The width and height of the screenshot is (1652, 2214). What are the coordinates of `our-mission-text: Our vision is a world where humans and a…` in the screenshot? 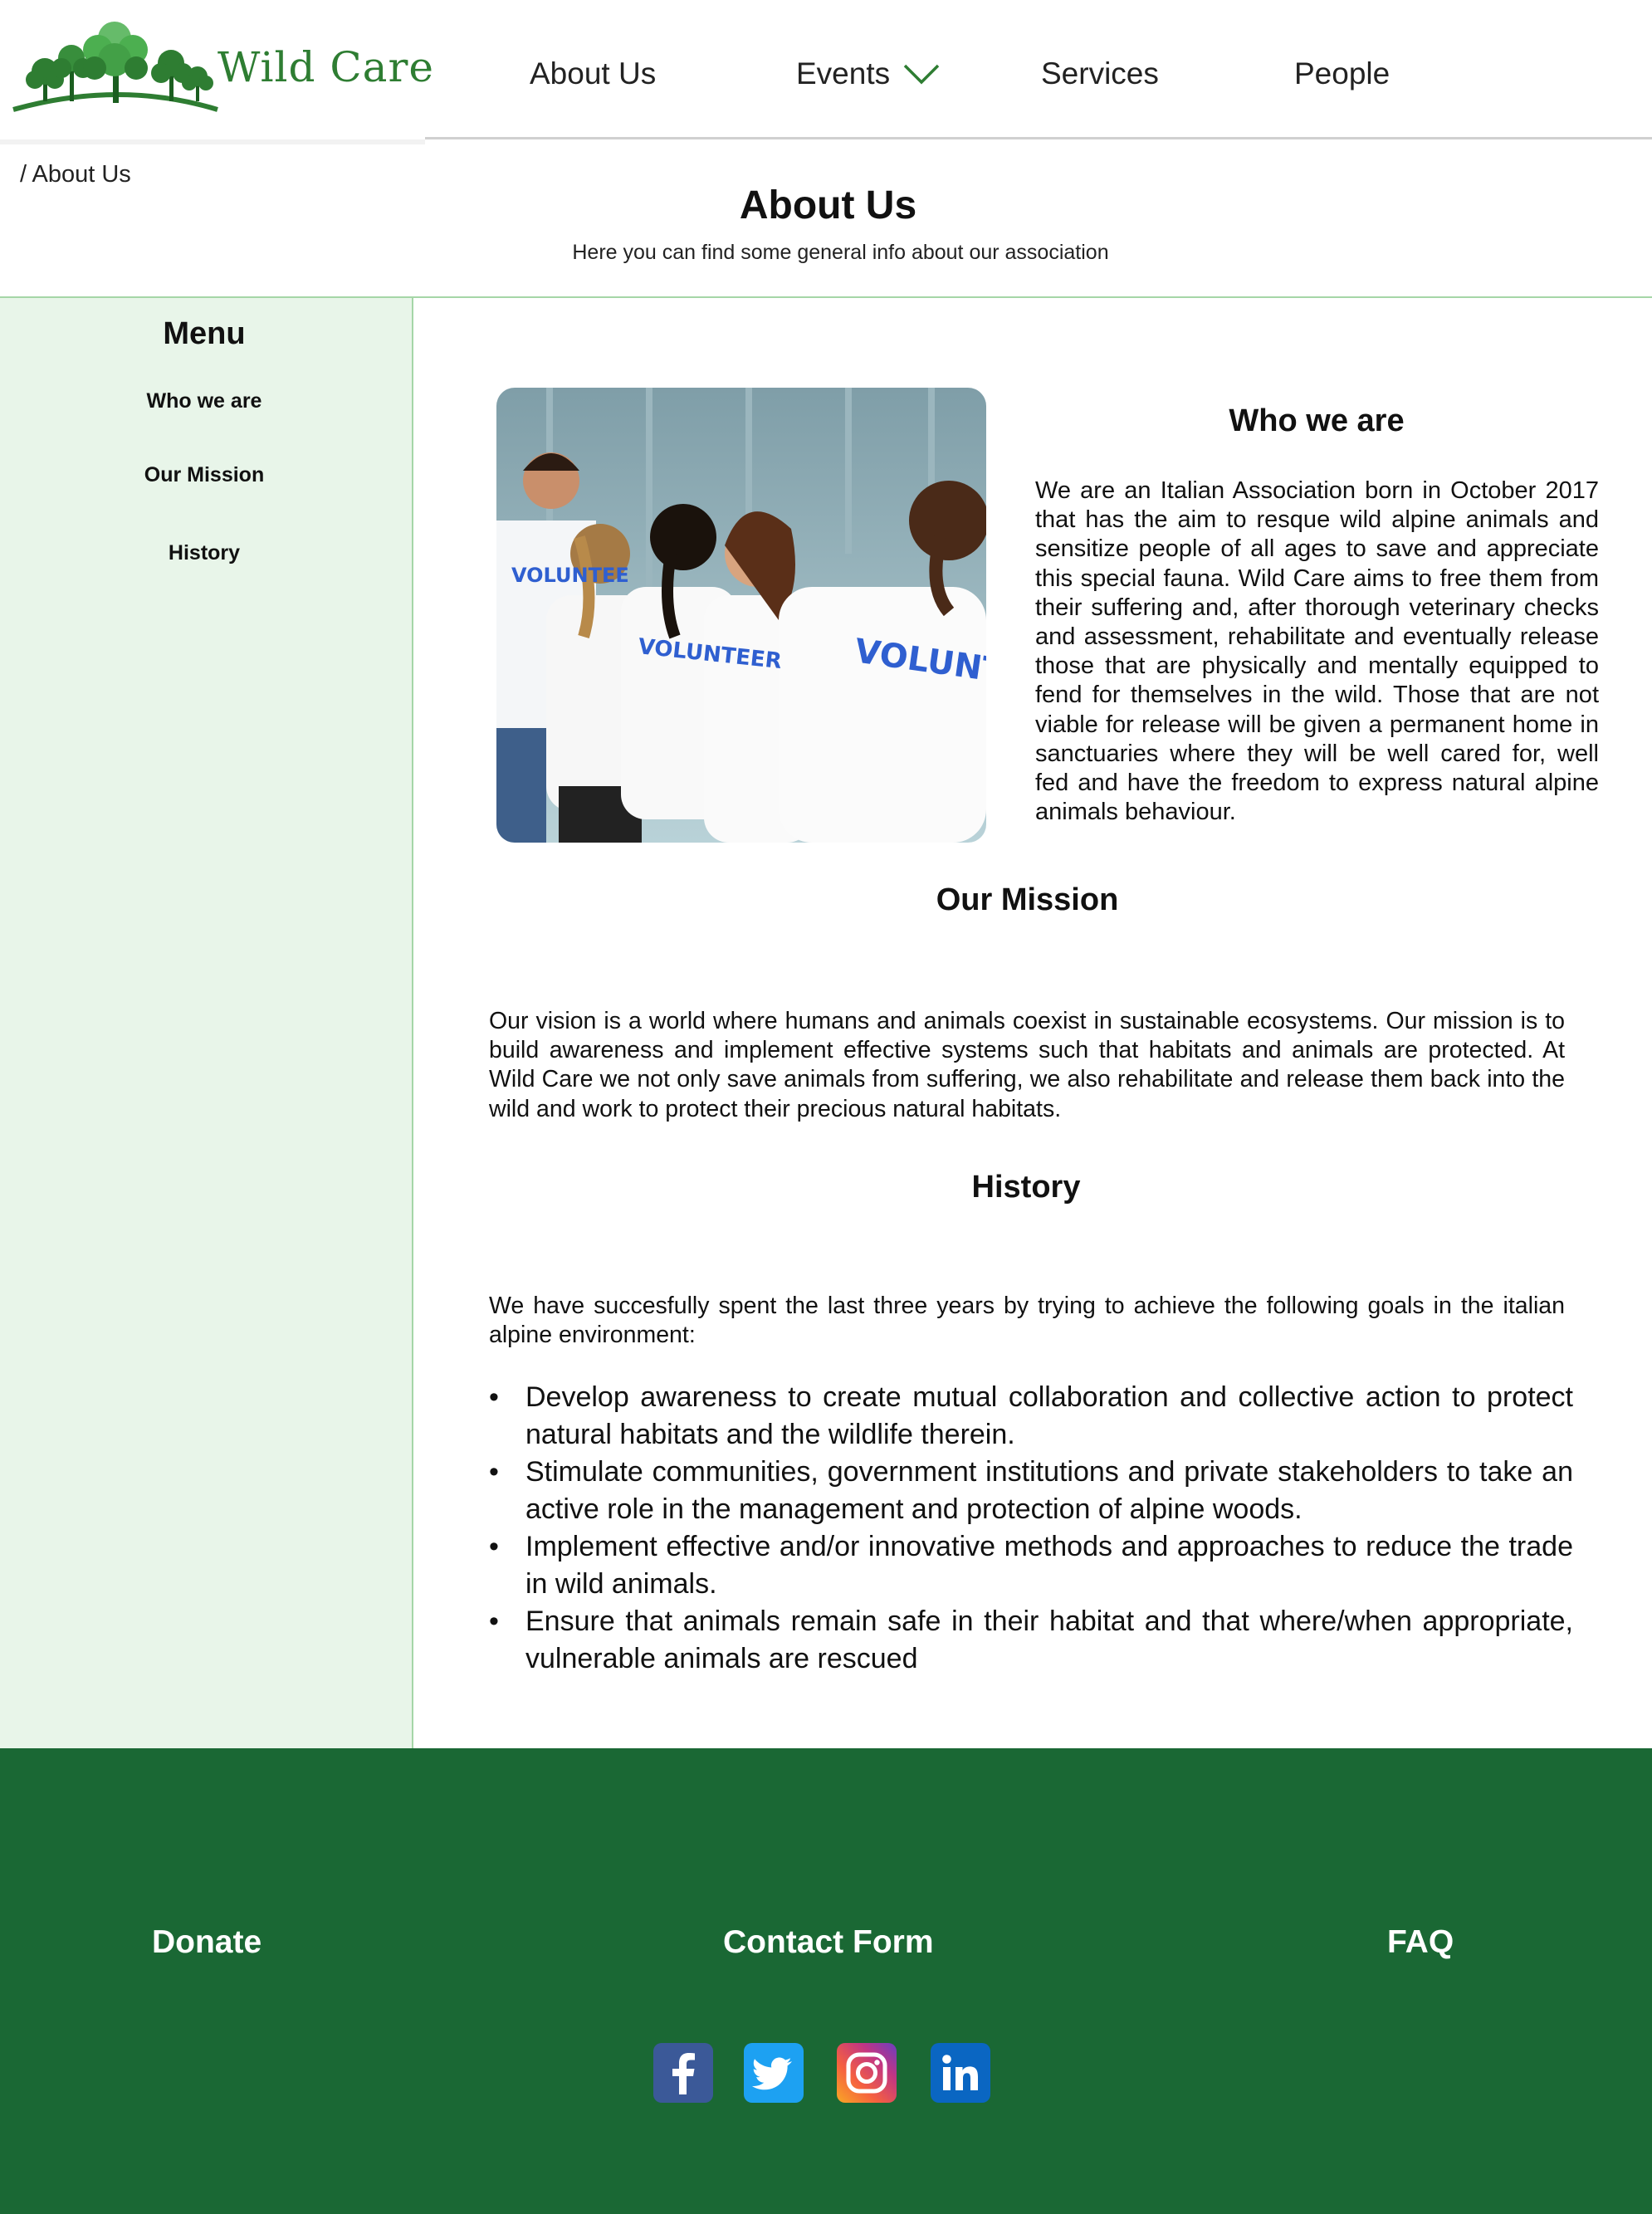 It's located at (1027, 1065).